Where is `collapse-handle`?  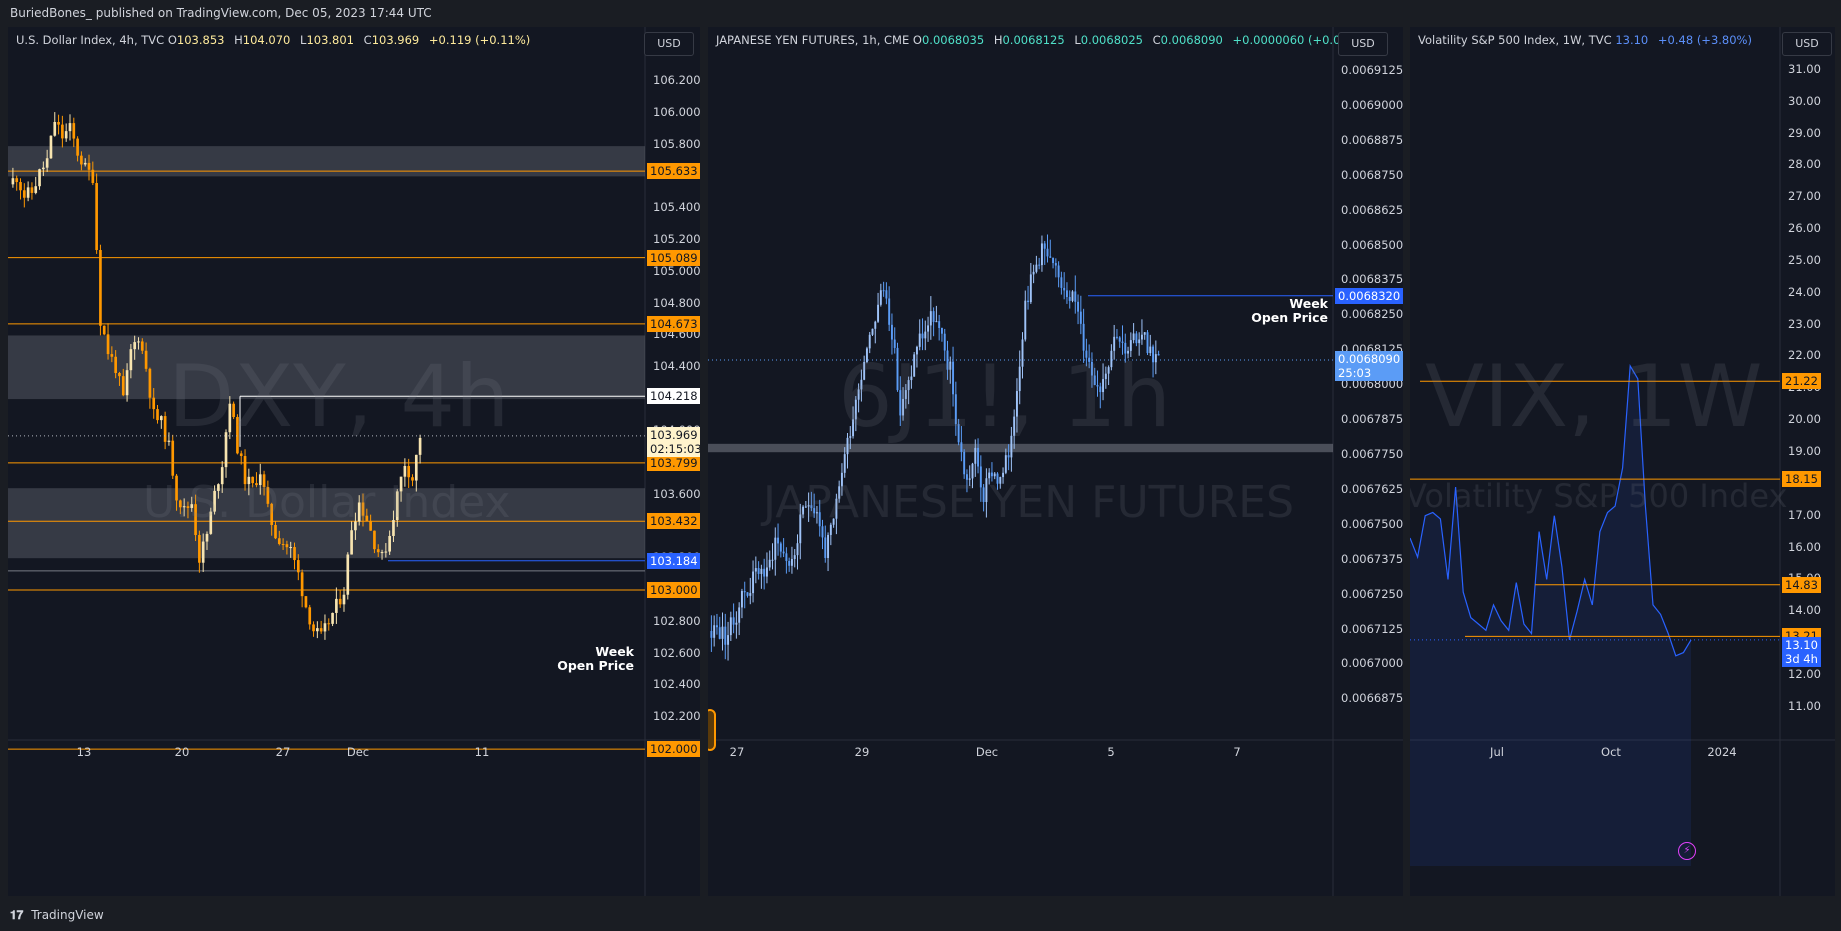
collapse-handle is located at coordinates (712, 730).